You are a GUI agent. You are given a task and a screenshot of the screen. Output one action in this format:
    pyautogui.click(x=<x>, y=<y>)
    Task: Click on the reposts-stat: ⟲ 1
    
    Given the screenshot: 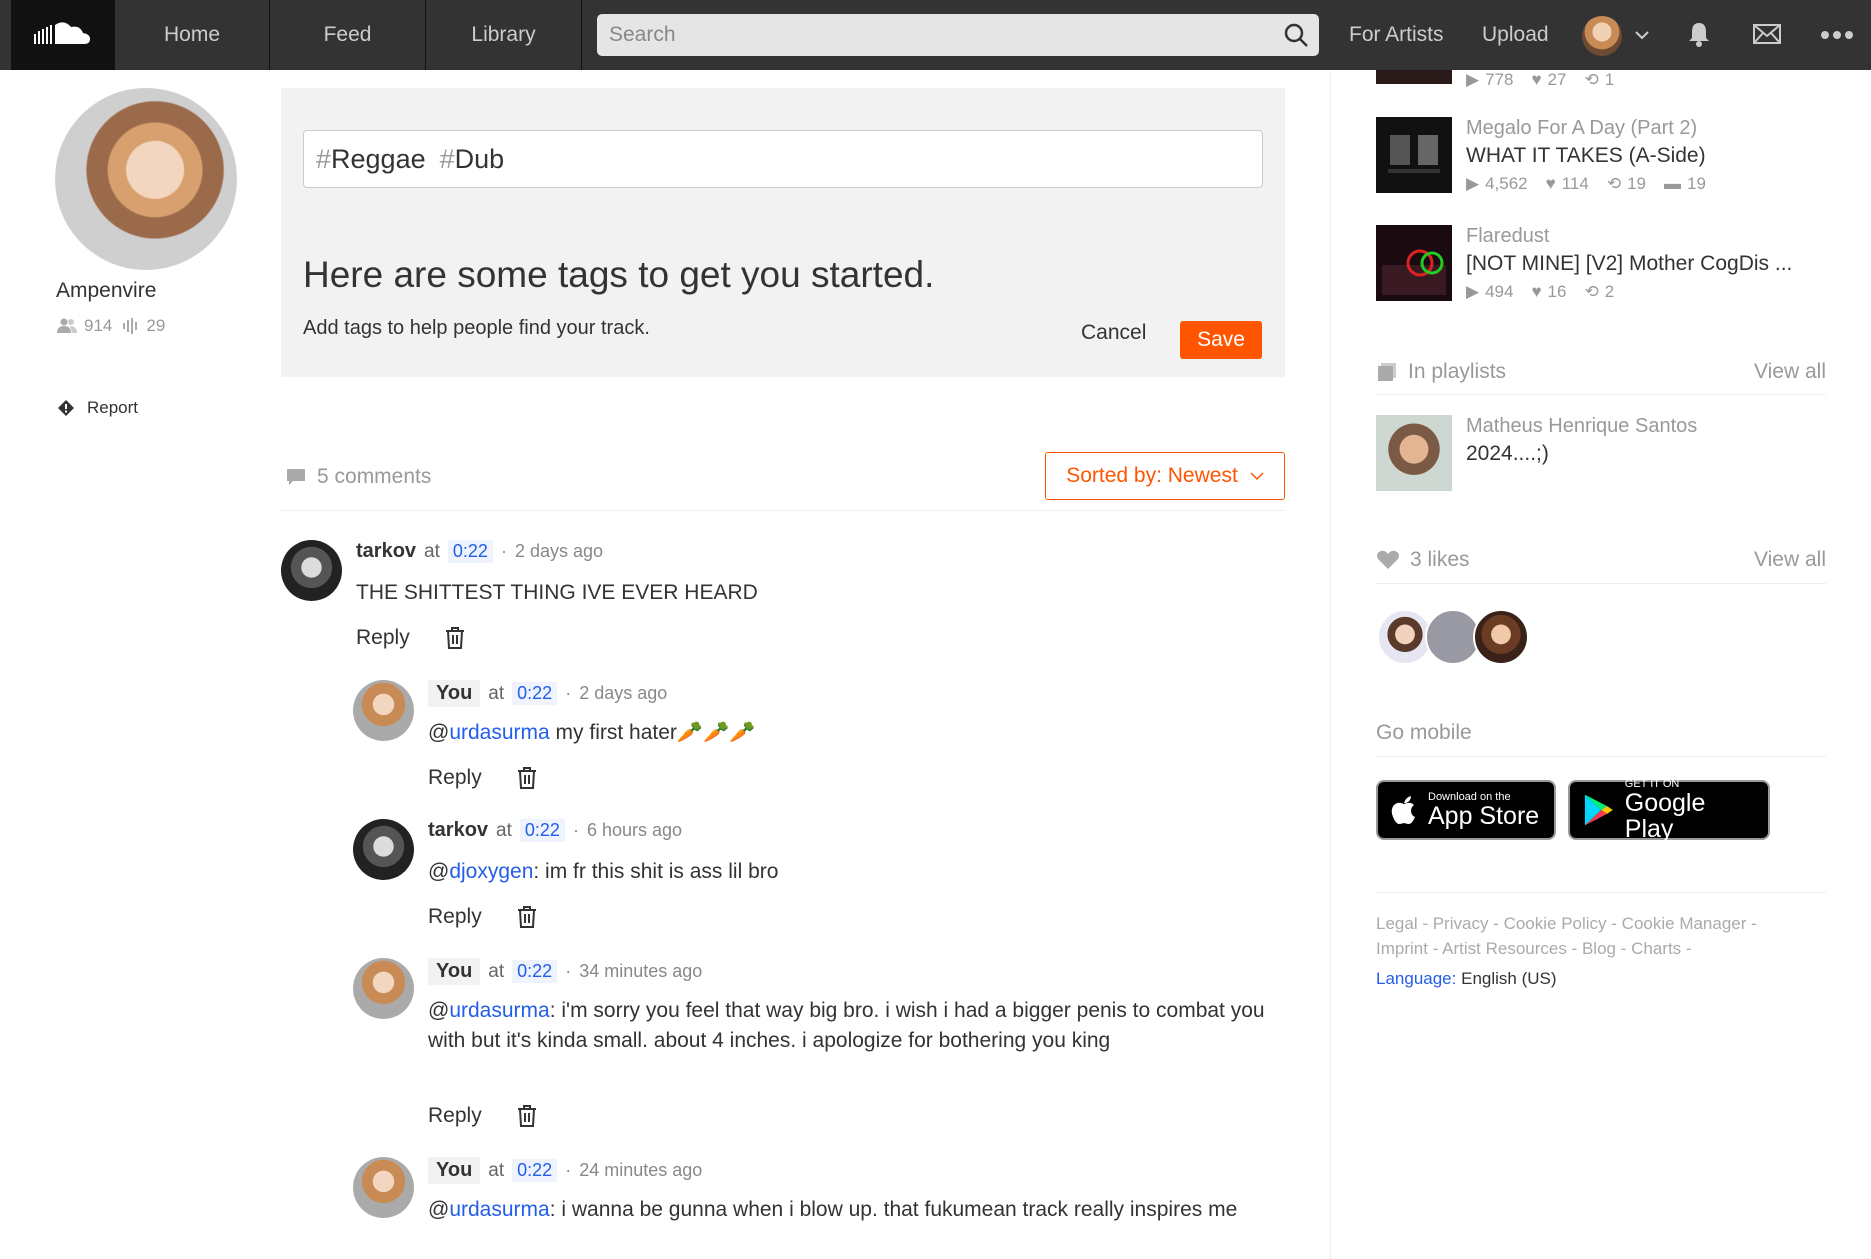 What is the action you would take?
    pyautogui.click(x=1599, y=80)
    